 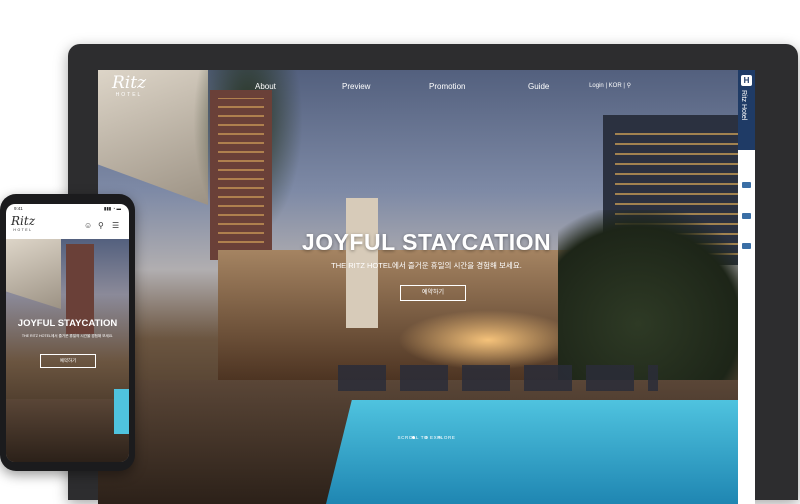 What do you see at coordinates (68, 361) in the screenshot?
I see `mobile-reserve-button: 예약하기` at bounding box center [68, 361].